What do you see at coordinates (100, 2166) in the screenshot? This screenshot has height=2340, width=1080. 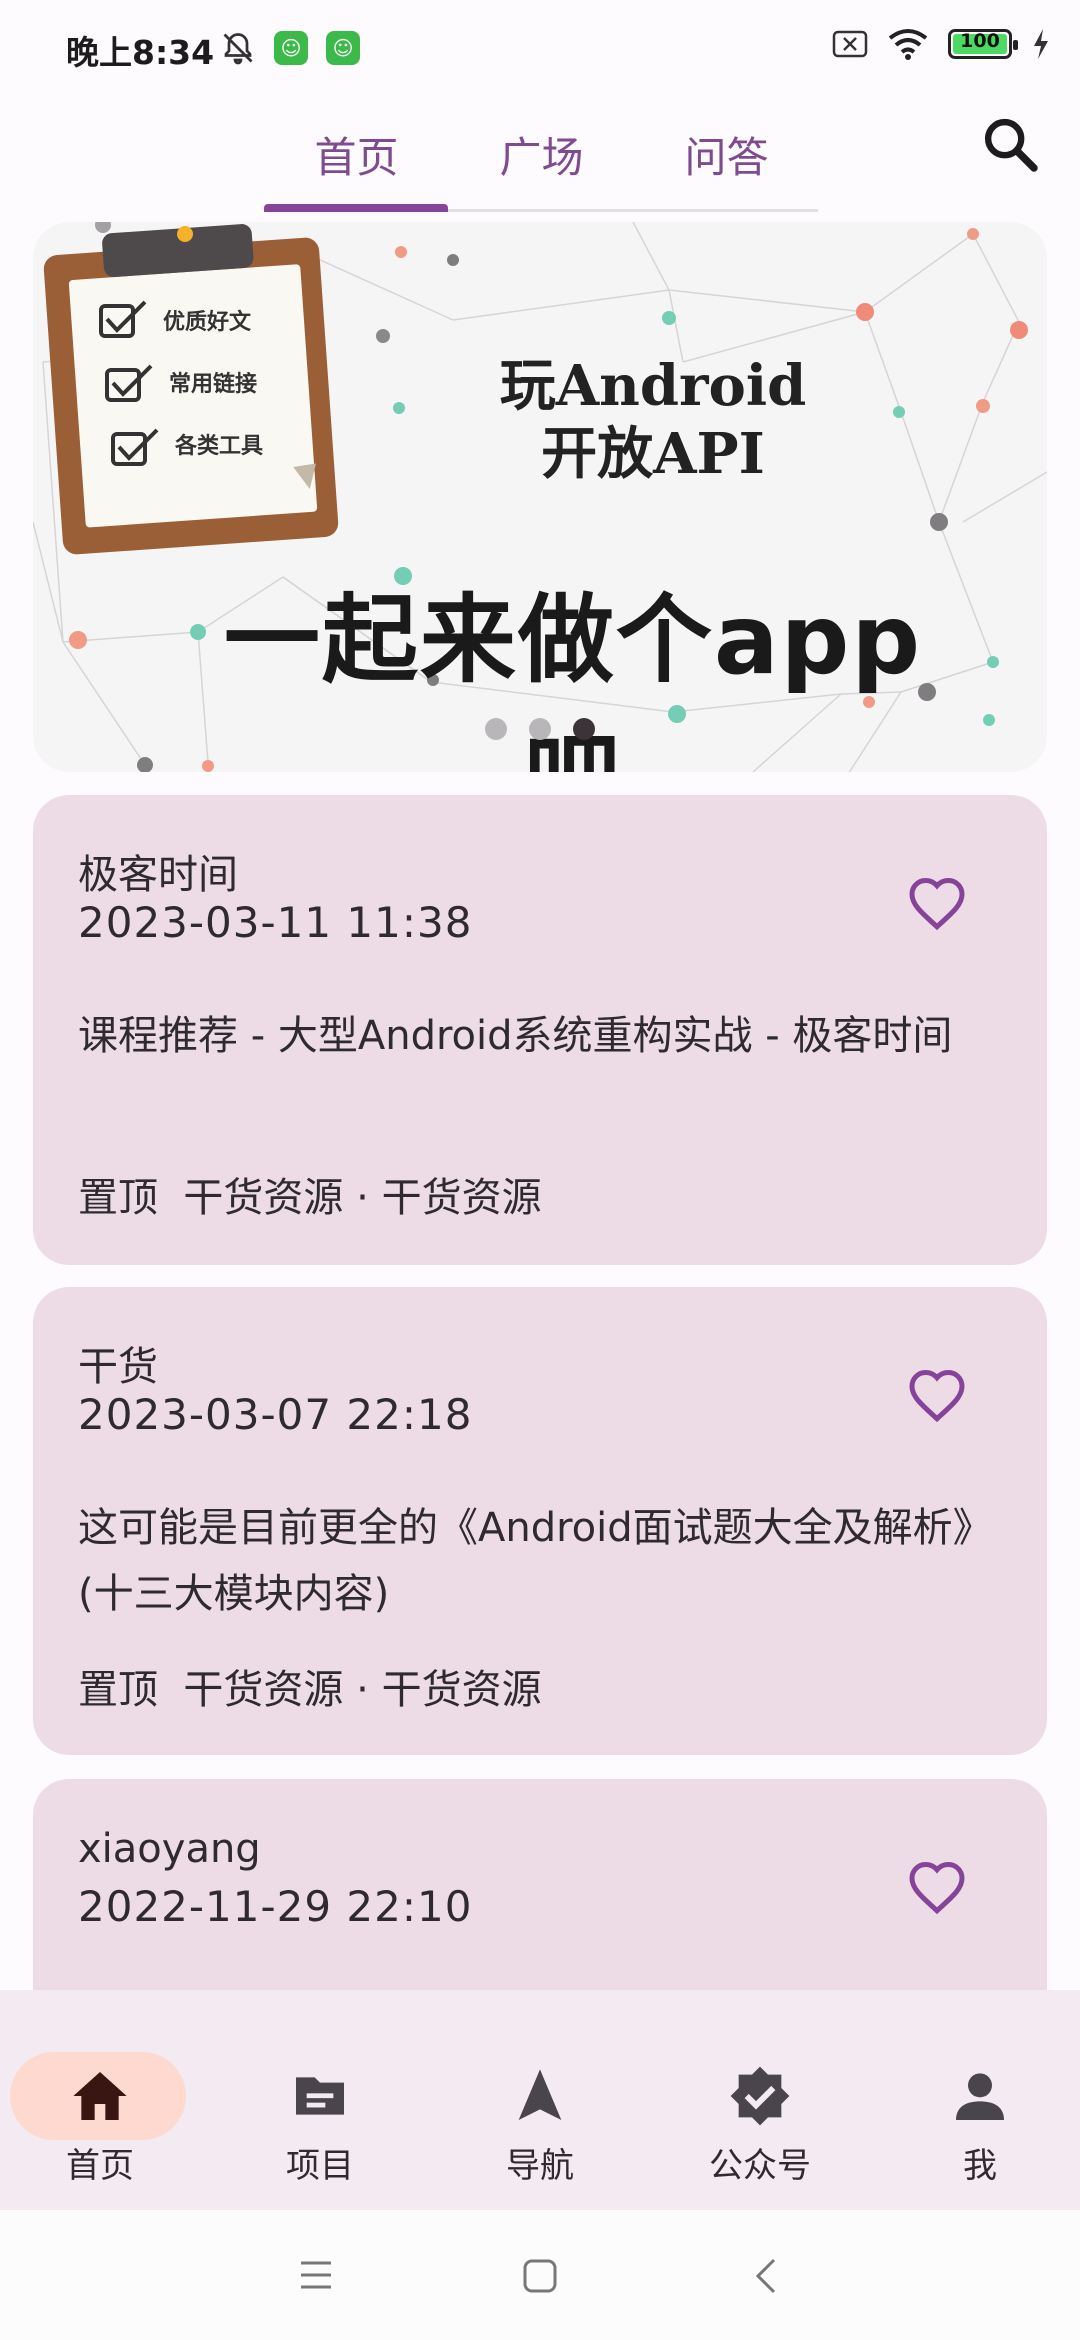 I see `nav-label: 首页` at bounding box center [100, 2166].